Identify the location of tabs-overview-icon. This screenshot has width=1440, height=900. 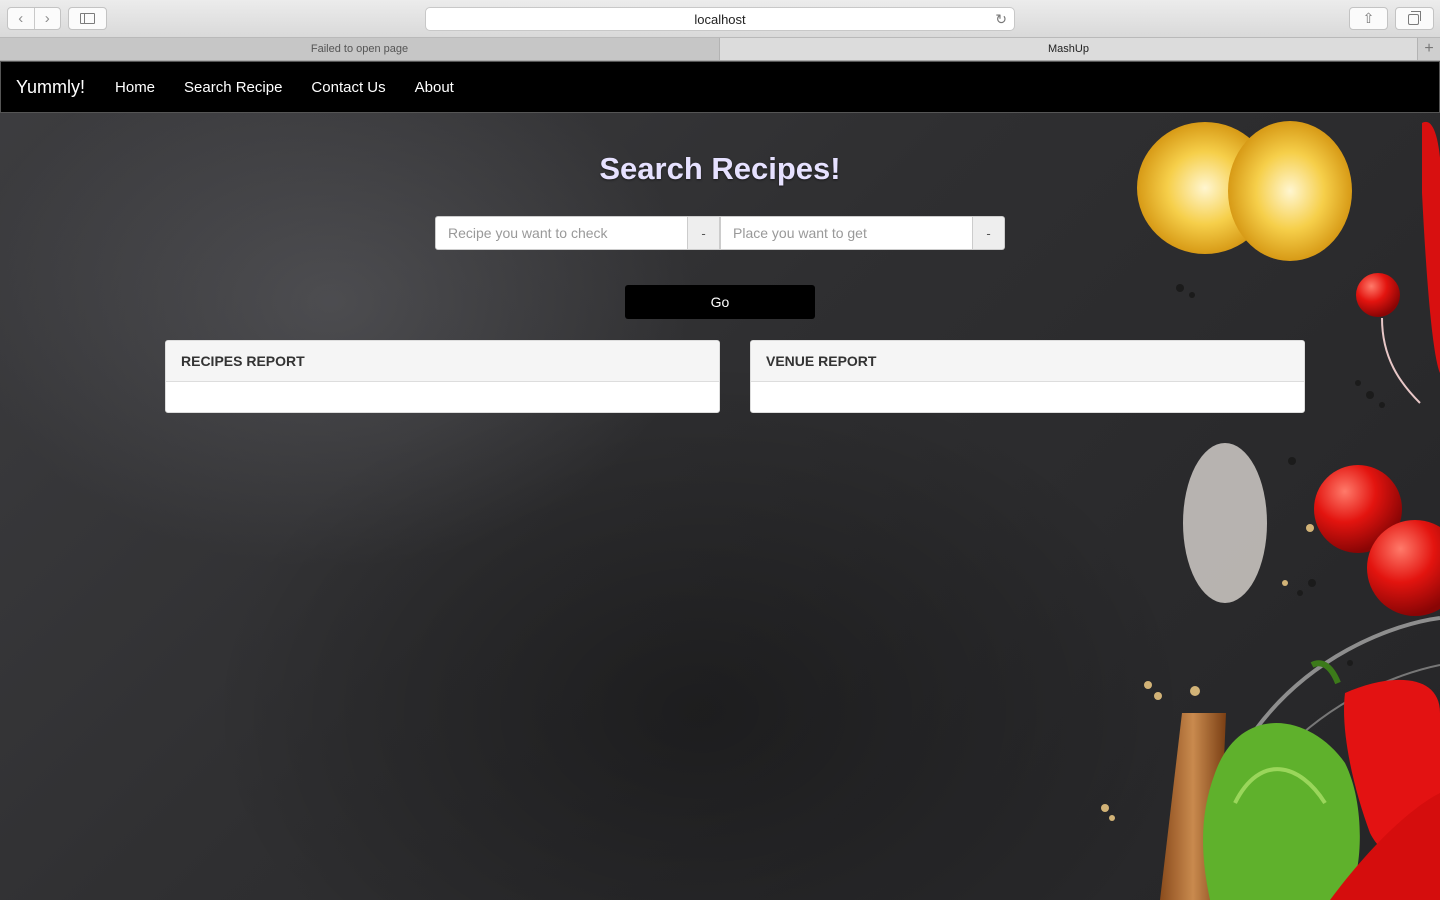
(1414, 18).